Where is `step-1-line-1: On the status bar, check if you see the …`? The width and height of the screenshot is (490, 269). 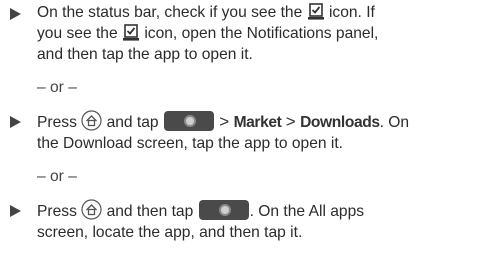 step-1-line-1: On the status bar, check if you see the … is located at coordinates (206, 12).